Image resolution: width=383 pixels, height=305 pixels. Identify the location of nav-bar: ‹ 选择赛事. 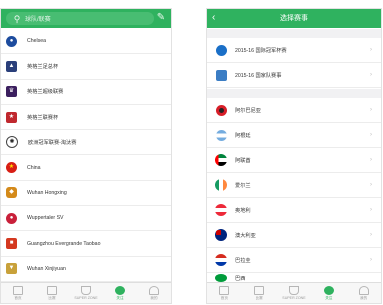
(294, 18).